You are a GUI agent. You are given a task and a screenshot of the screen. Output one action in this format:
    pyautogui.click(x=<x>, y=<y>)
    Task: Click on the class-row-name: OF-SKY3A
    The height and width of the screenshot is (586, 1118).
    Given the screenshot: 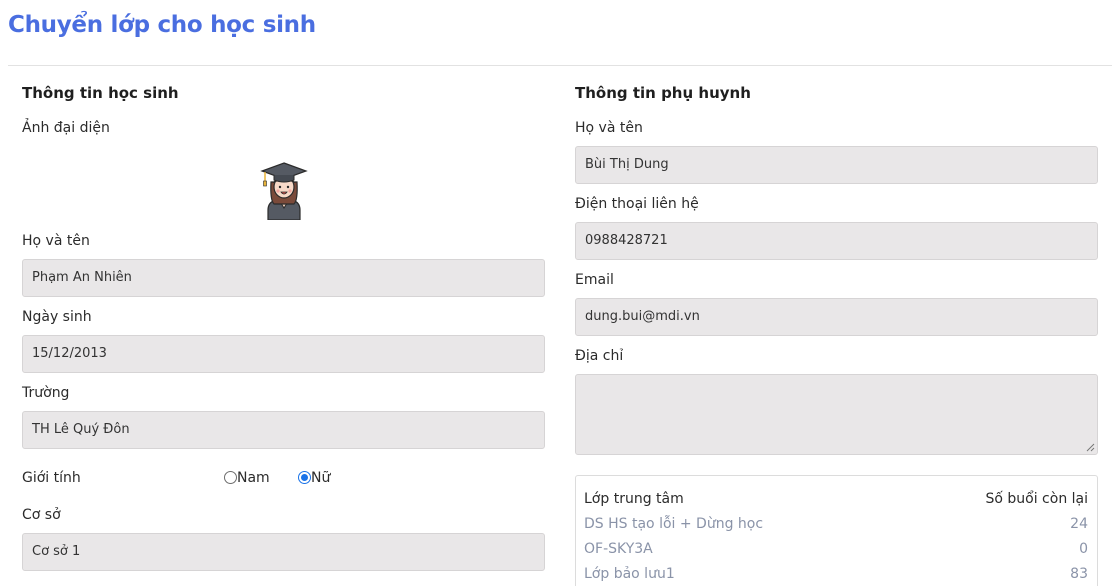 What is the action you would take?
    pyautogui.click(x=618, y=549)
    